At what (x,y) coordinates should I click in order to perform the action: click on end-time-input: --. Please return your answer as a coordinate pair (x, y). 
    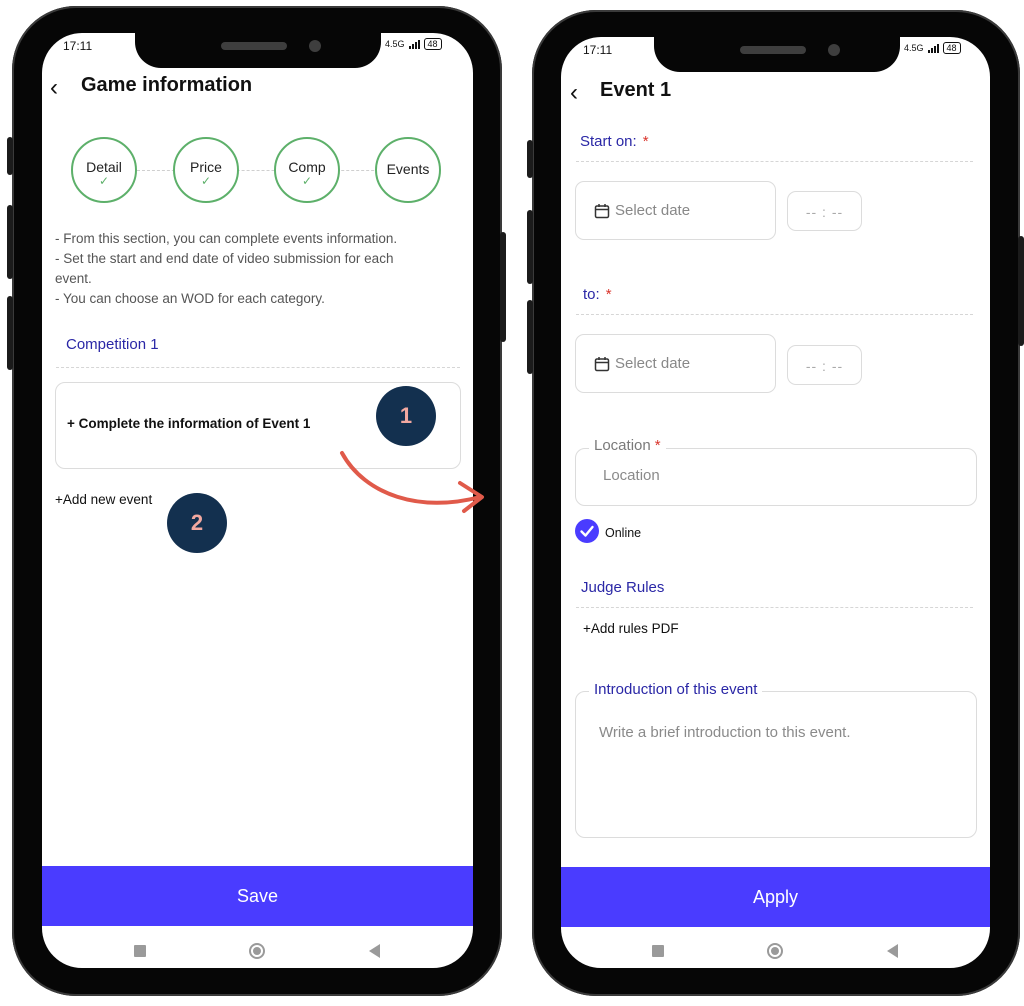
    Looking at the image, I should click on (824, 365).